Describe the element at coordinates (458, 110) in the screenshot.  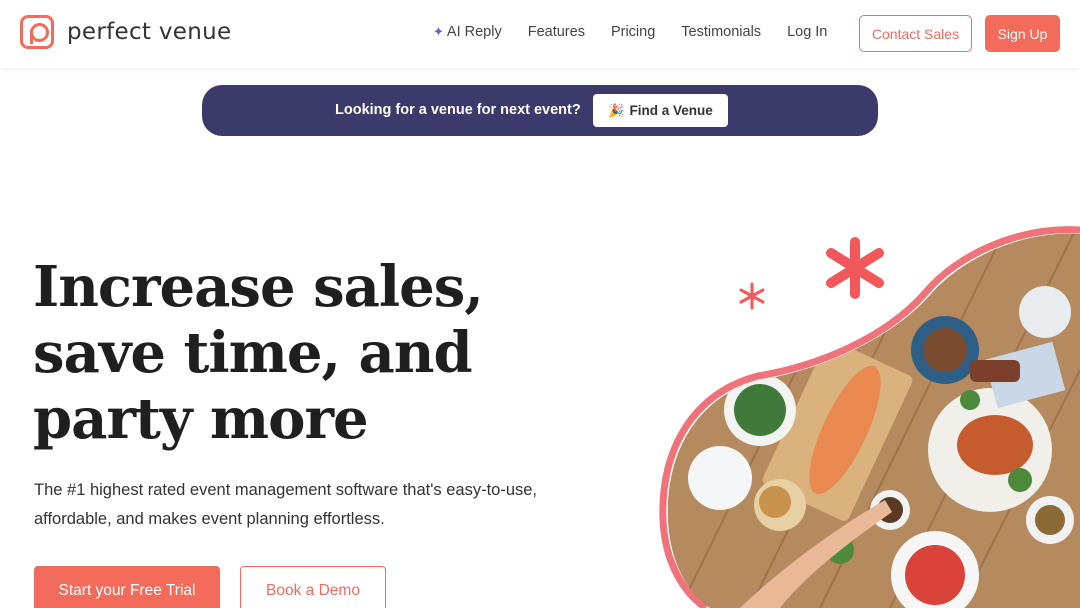
I see `banner-text: Looking for a venue for next event?` at that location.